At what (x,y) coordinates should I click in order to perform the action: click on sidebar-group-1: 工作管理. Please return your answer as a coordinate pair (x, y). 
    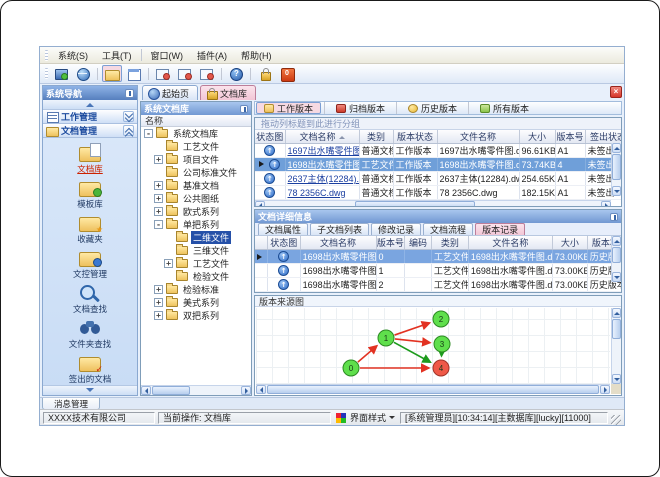
    Looking at the image, I should click on (90, 117).